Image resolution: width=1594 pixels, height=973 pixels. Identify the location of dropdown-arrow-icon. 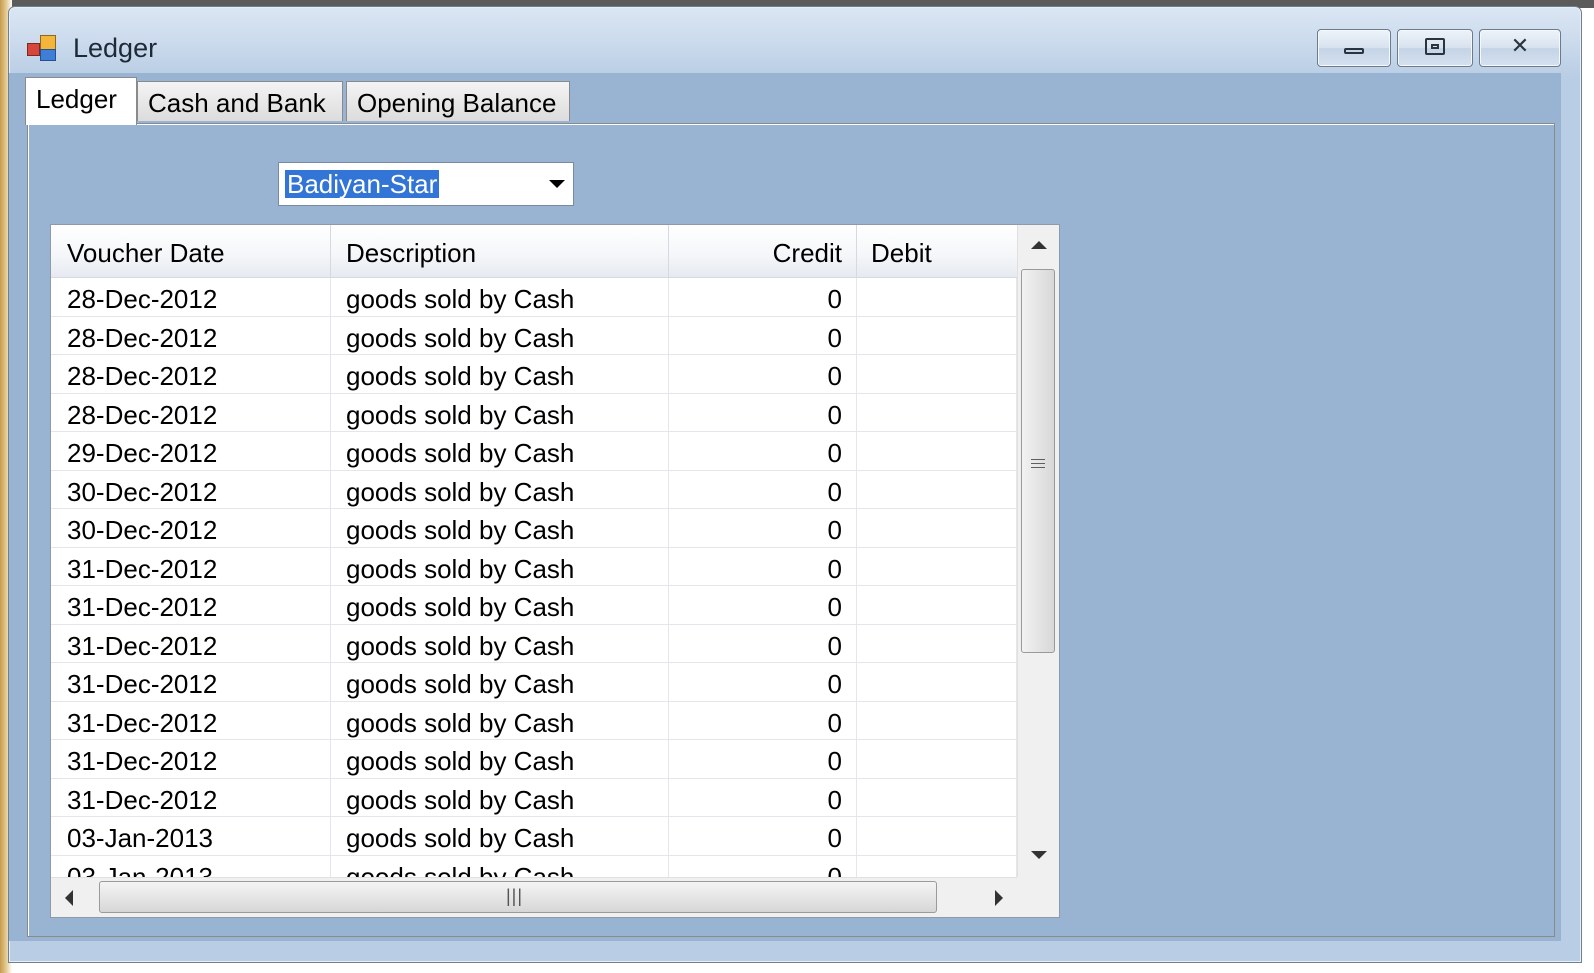
(557, 184).